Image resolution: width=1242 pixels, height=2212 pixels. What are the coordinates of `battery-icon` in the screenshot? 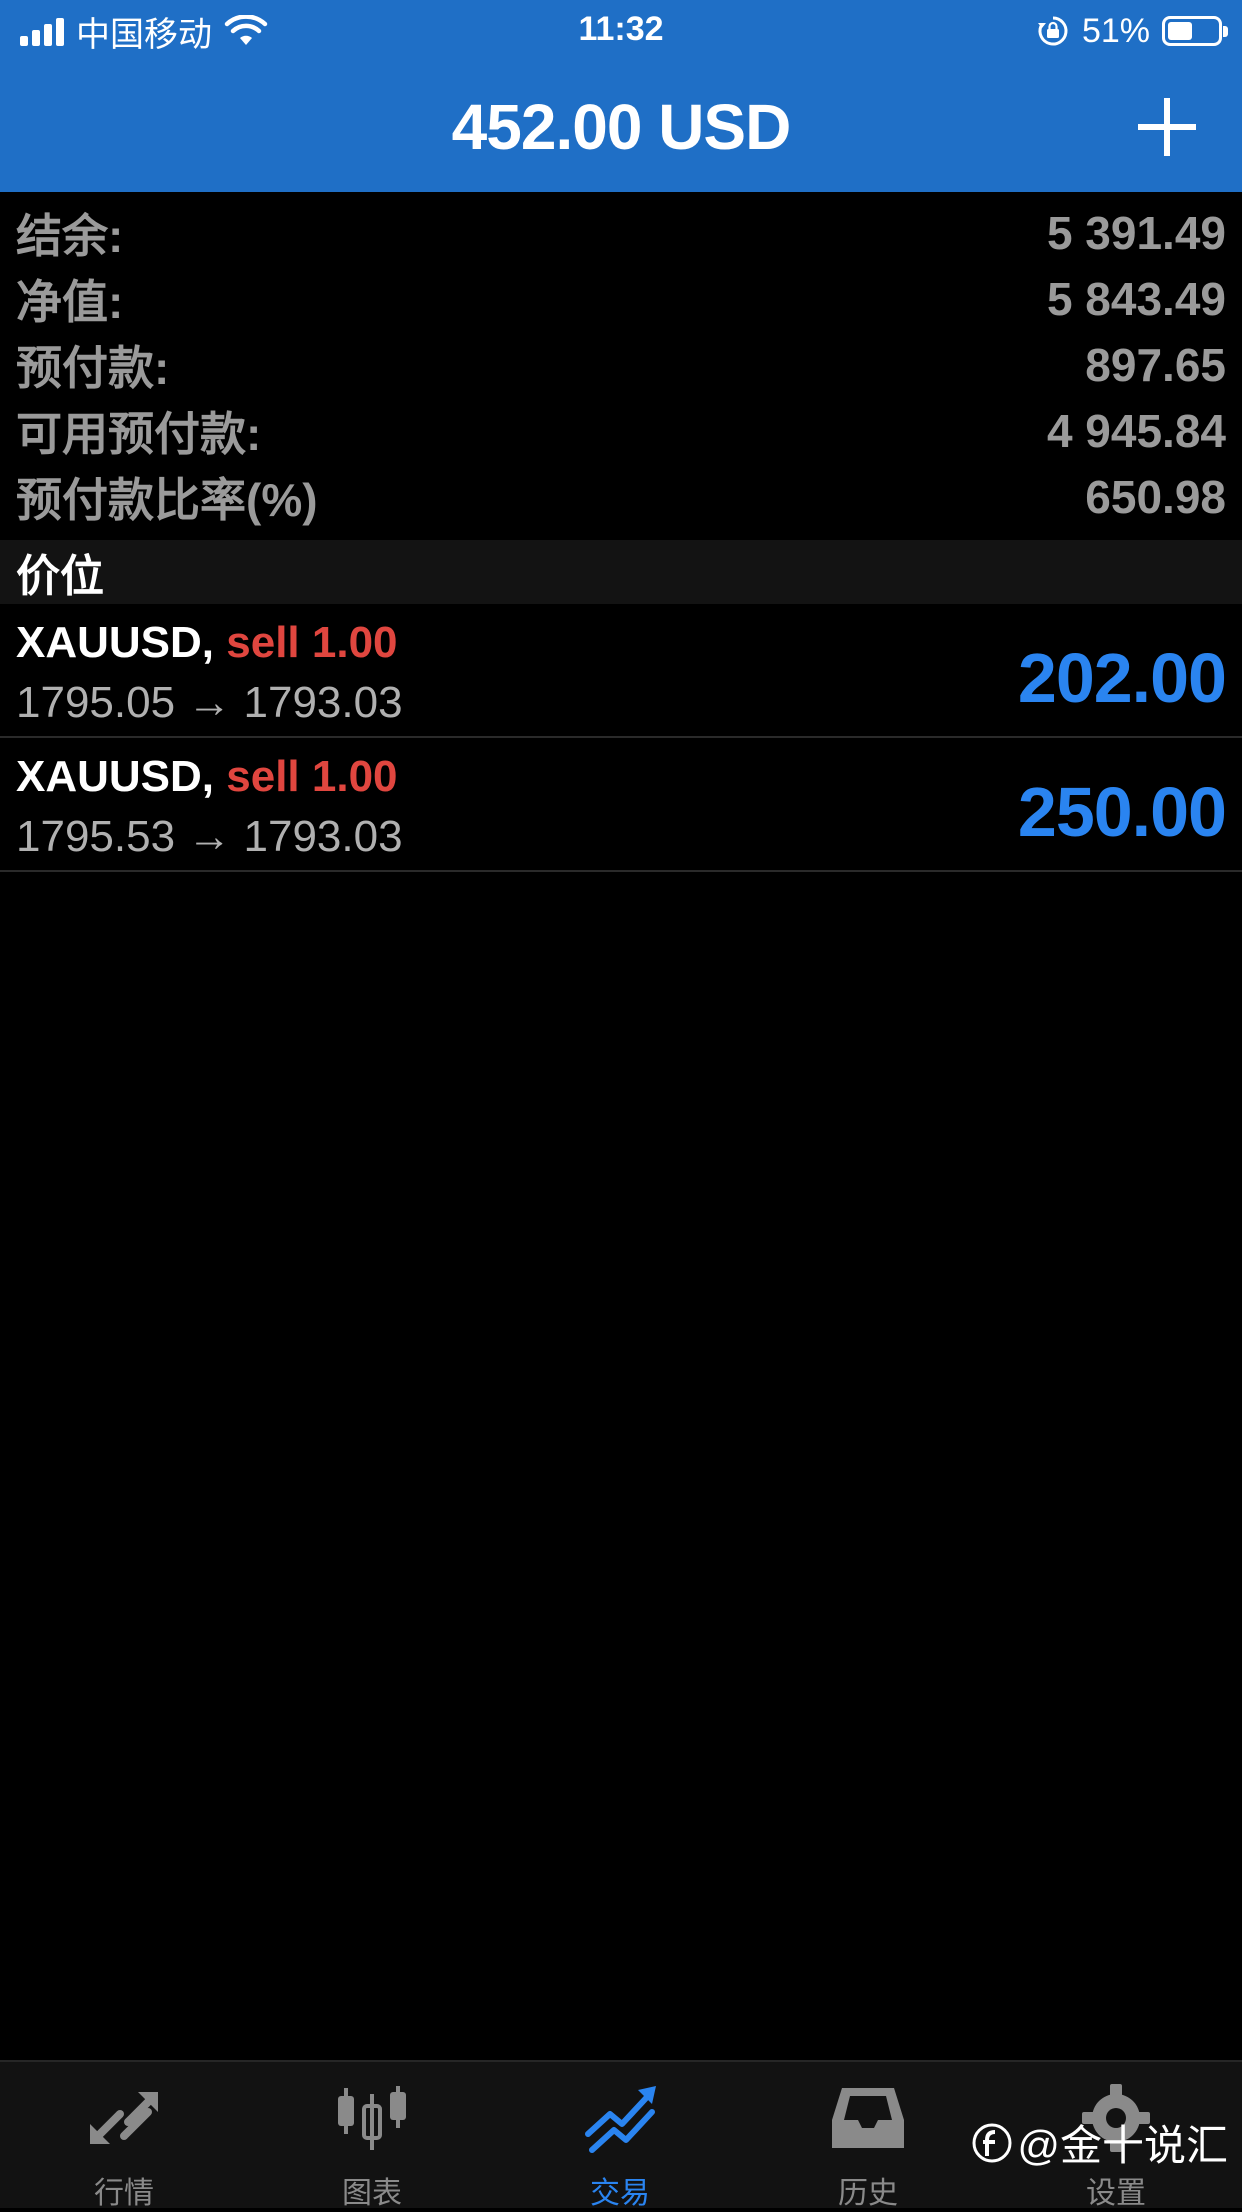 It's located at (1195, 31).